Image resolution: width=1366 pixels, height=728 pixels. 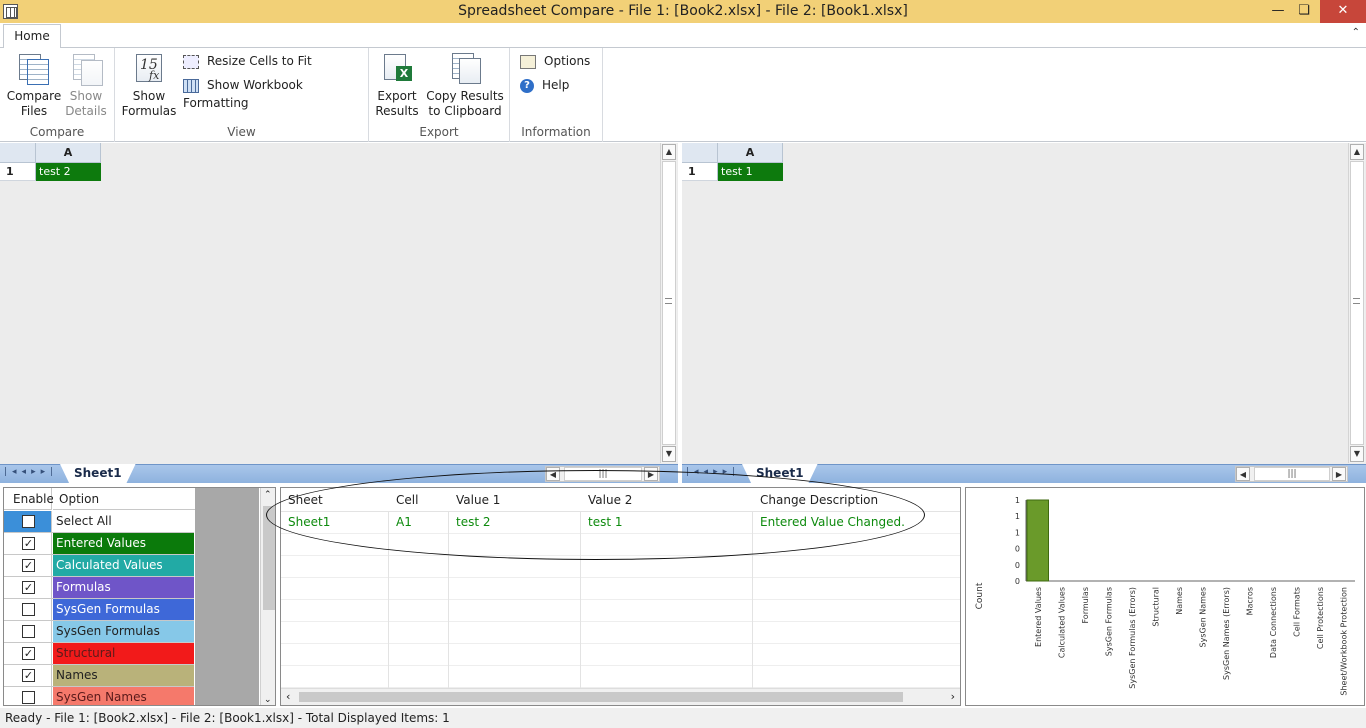 I want to click on scroll-left-icon: ‹, so click(x=288, y=696).